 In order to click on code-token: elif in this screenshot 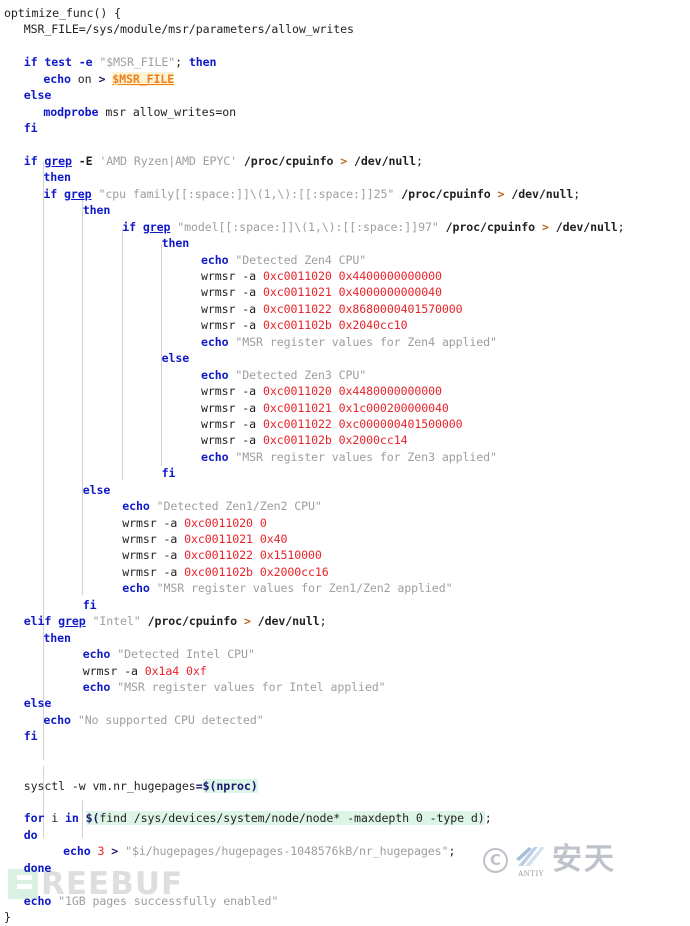, I will do `click(37, 621)`.